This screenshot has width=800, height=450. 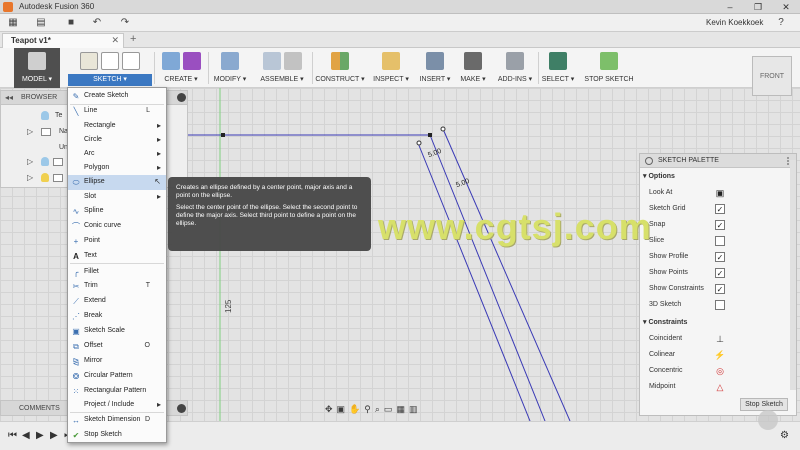 I want to click on inspect-group-label: INSPECT ▾, so click(x=391, y=80).